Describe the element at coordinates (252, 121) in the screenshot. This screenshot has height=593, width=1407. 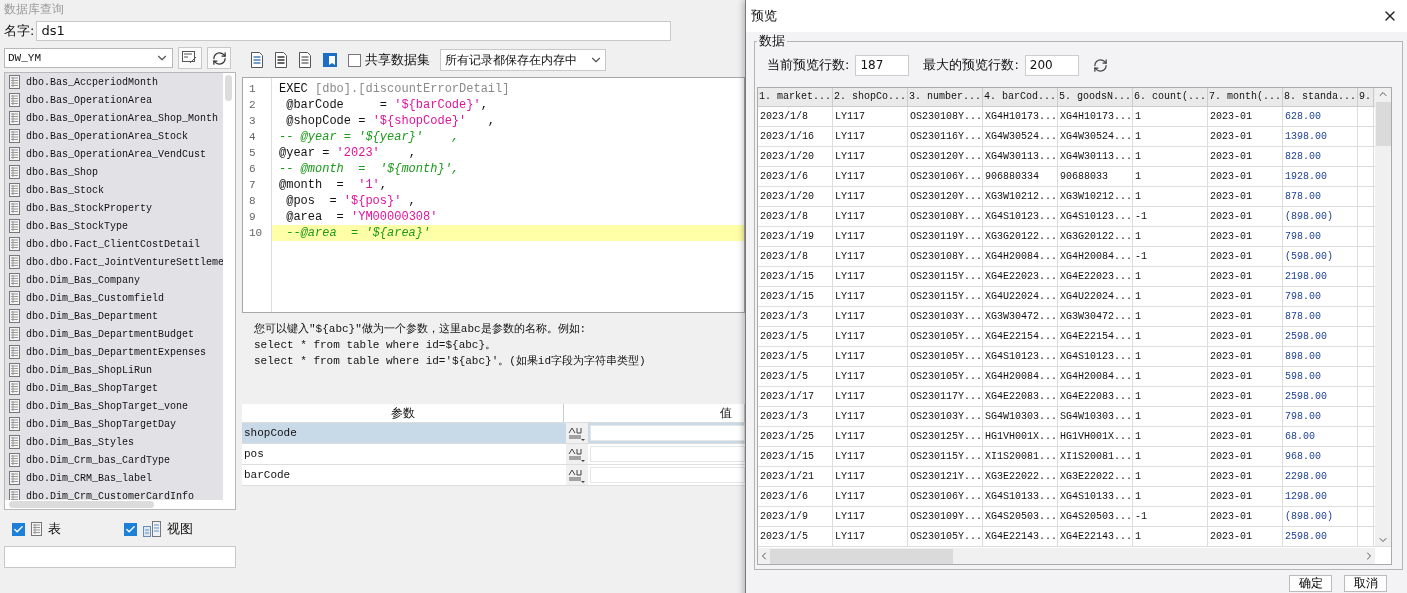
I see `line-number: 3` at that location.